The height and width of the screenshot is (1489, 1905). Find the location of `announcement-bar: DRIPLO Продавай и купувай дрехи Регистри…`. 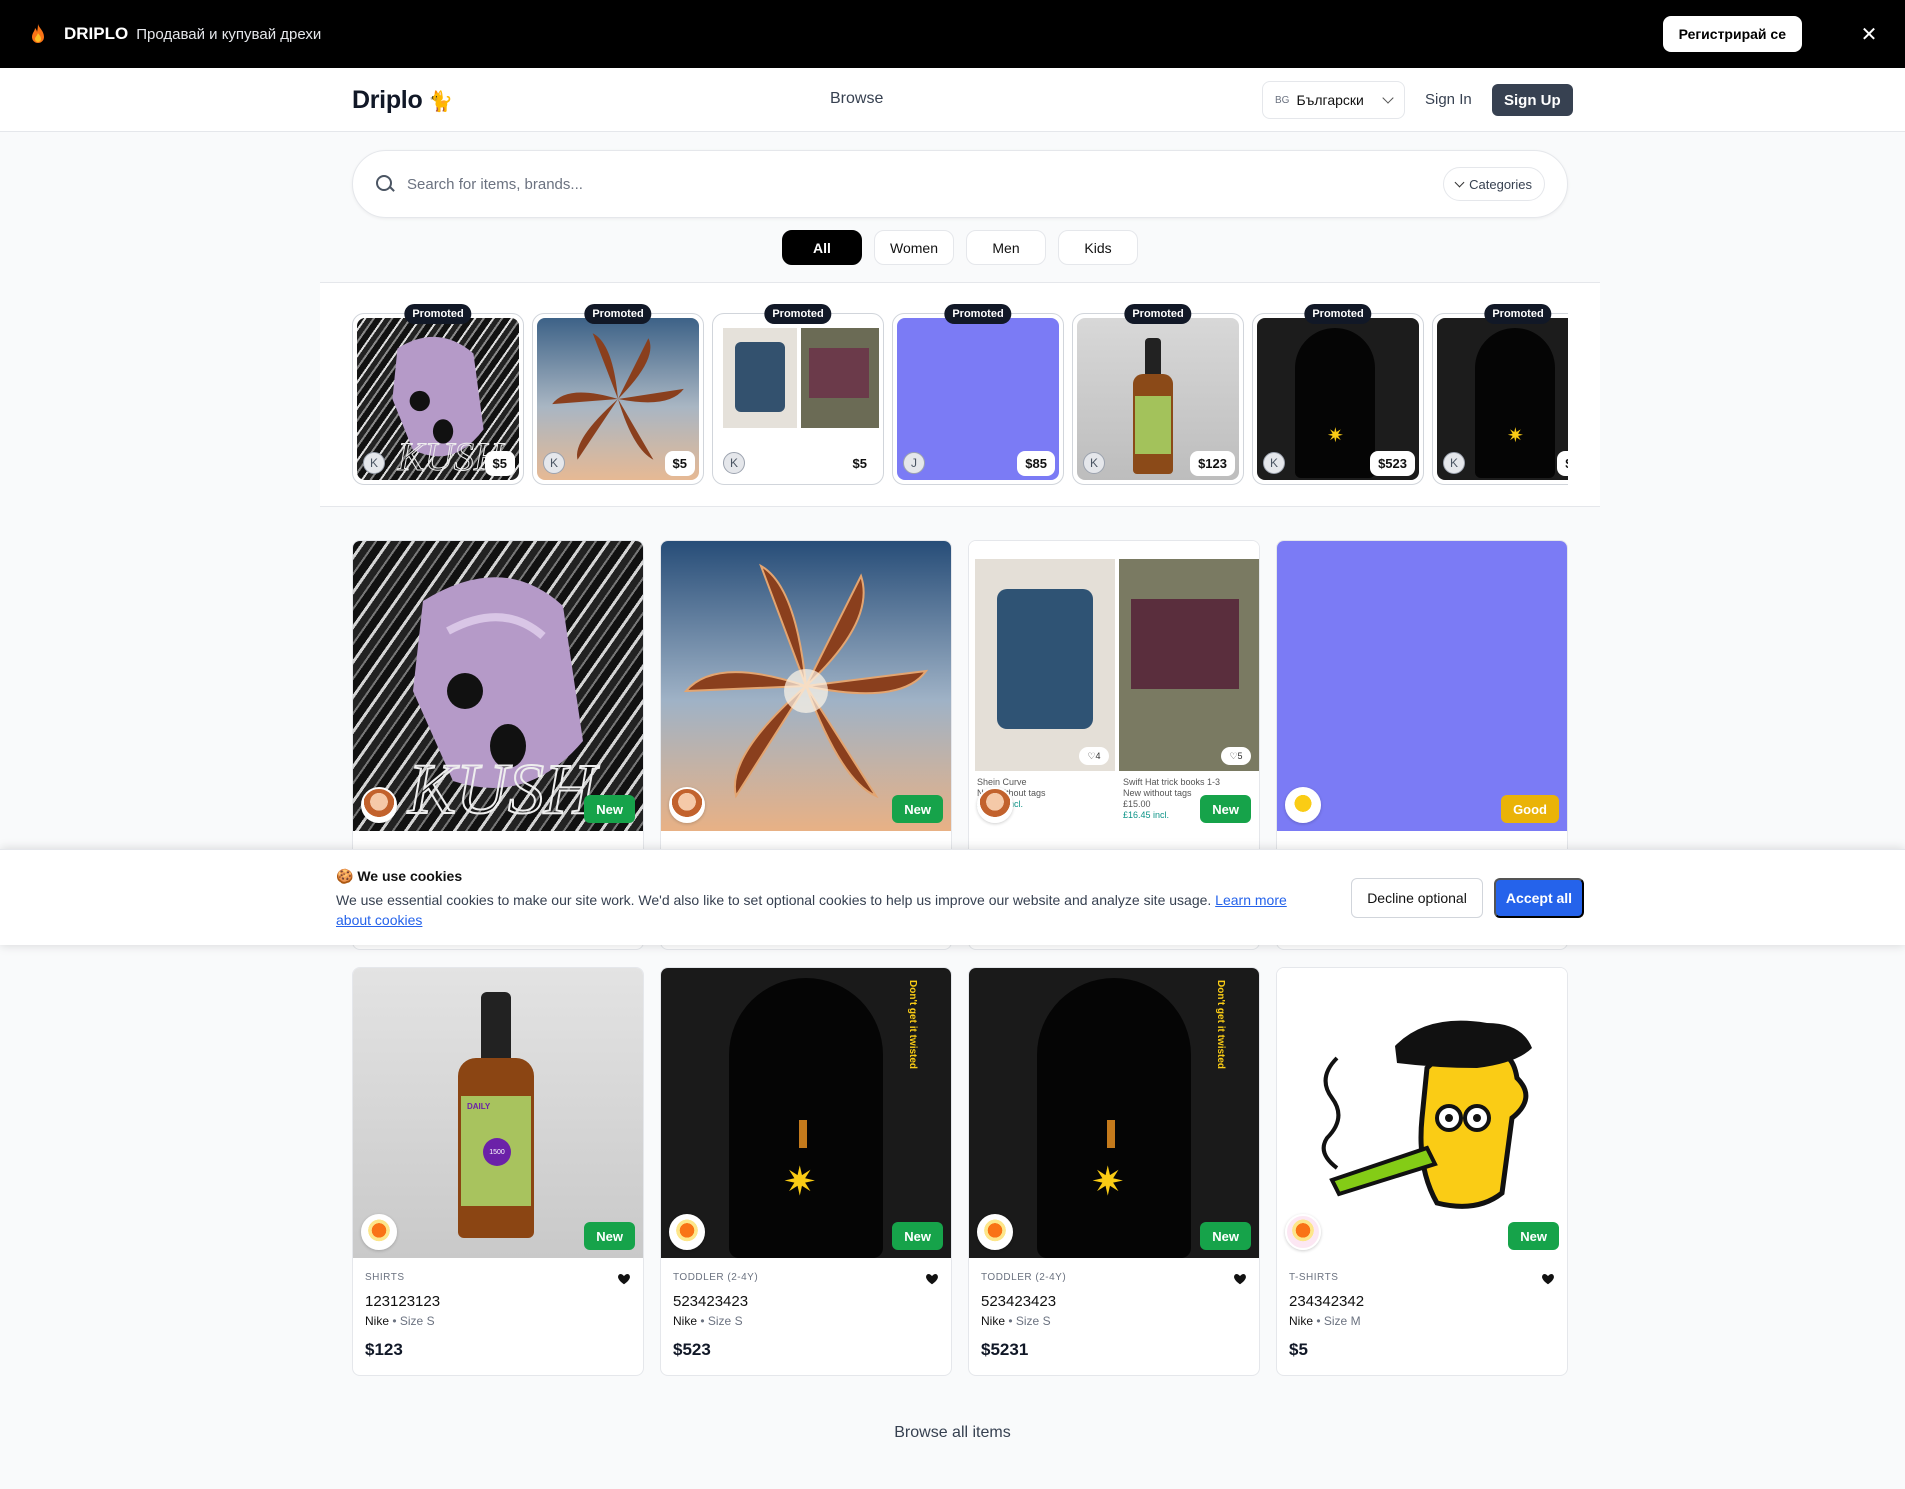

announcement-bar: DRIPLO Продавай и купувай дрехи Регистри… is located at coordinates (952, 34).